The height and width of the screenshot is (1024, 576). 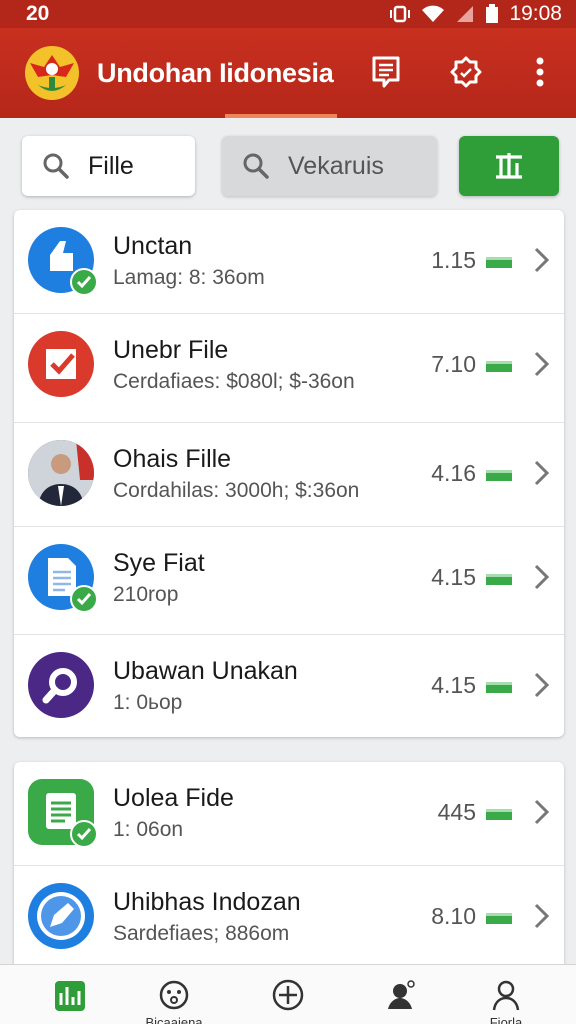 I want to click on message-button, so click(x=386, y=72).